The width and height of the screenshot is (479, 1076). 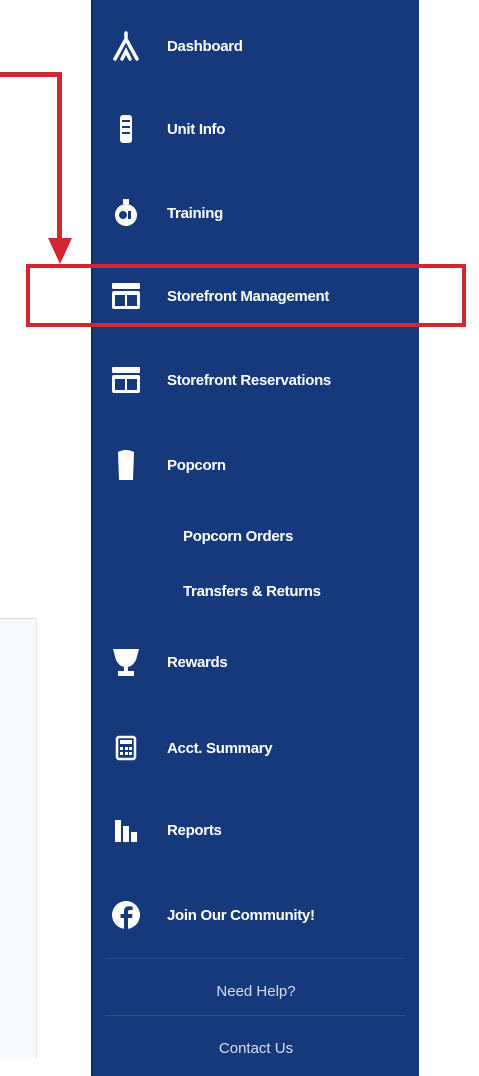 What do you see at coordinates (256, 465) in the screenshot?
I see `sidebar-item-popcorn: Popcorn` at bounding box center [256, 465].